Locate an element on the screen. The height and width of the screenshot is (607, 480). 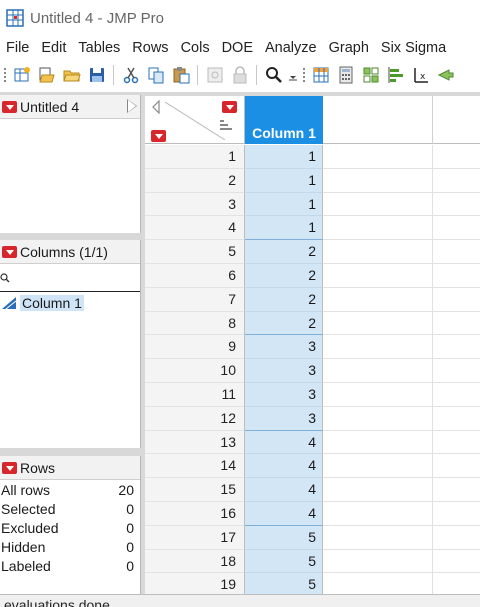
row-number: 12 is located at coordinates (195, 418).